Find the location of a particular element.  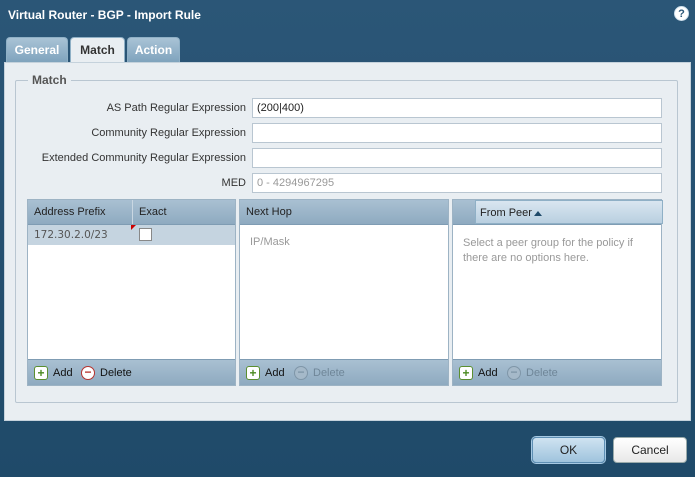

from-peer-header-label: From Peer is located at coordinates (506, 213).